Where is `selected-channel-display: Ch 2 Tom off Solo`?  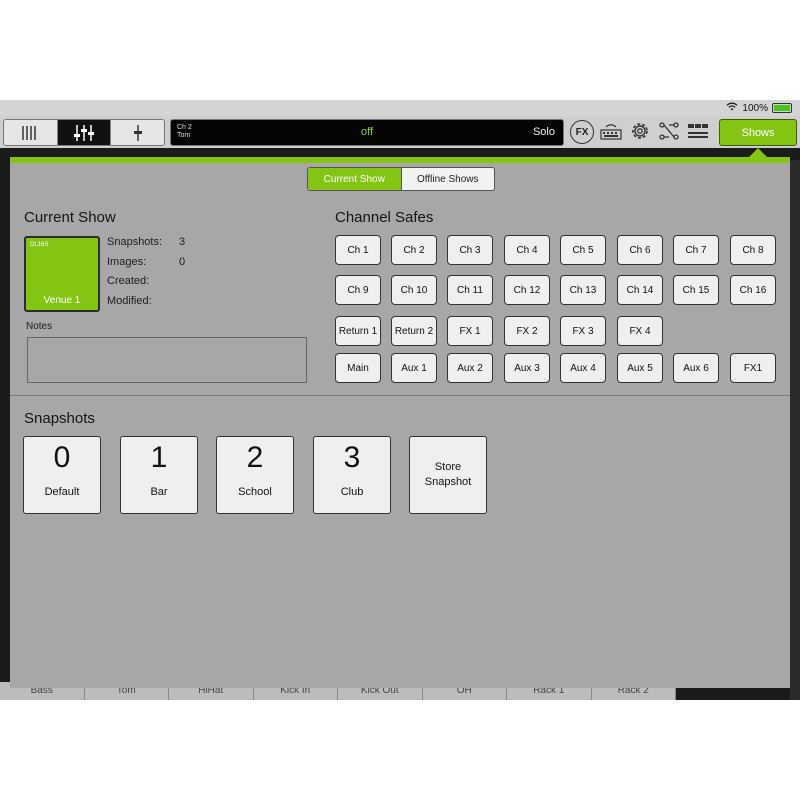 selected-channel-display: Ch 2 Tom off Solo is located at coordinates (367, 132).